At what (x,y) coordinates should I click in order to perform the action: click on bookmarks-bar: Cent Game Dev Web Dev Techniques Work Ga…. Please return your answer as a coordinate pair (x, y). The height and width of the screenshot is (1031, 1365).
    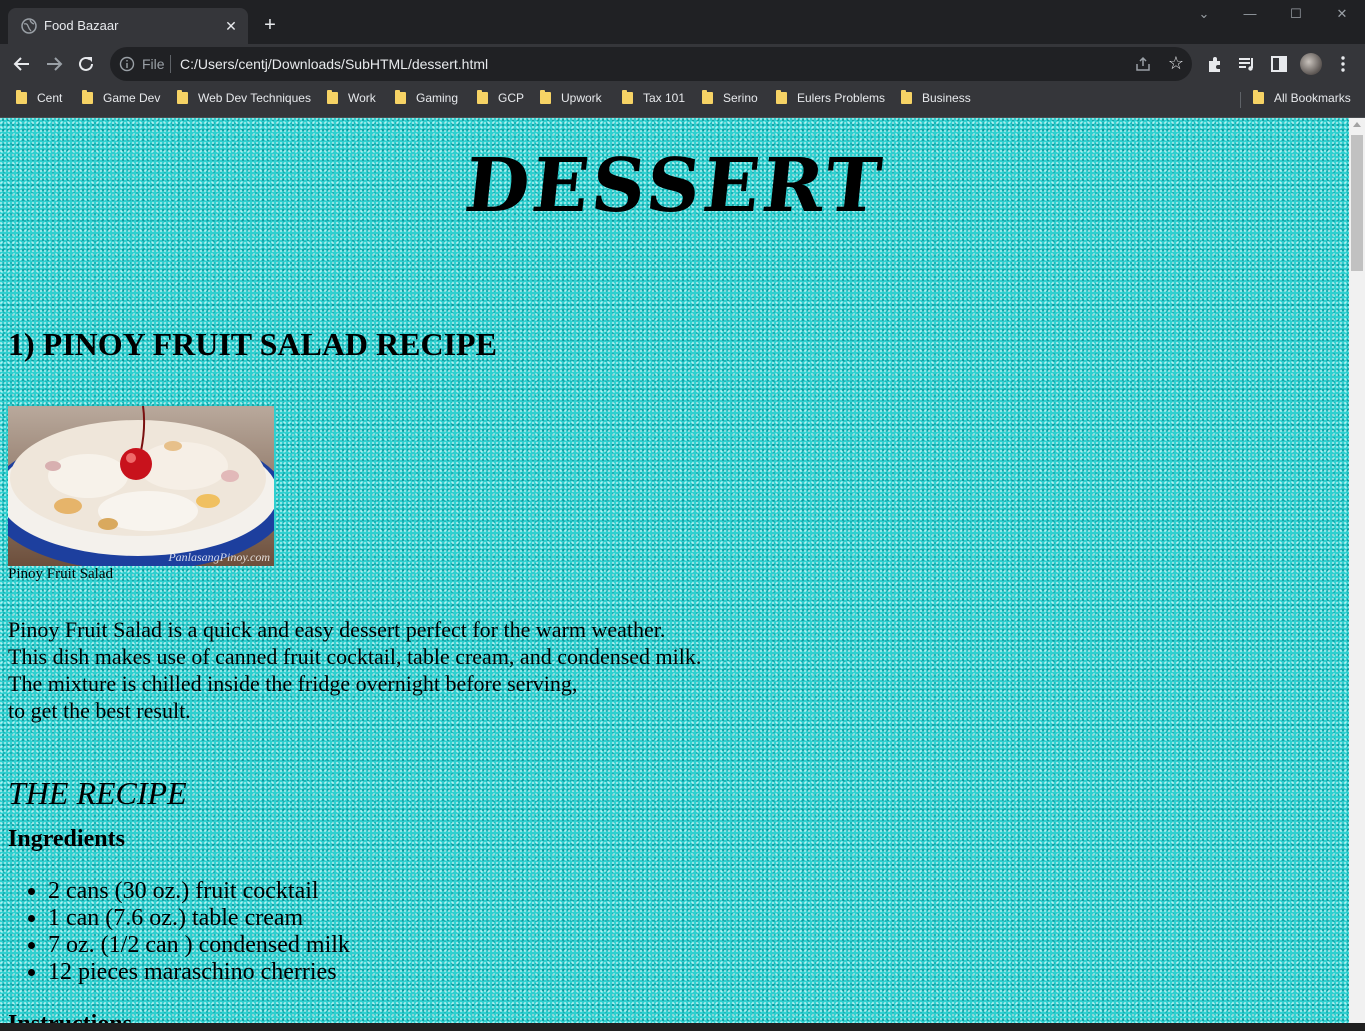
    Looking at the image, I should click on (682, 101).